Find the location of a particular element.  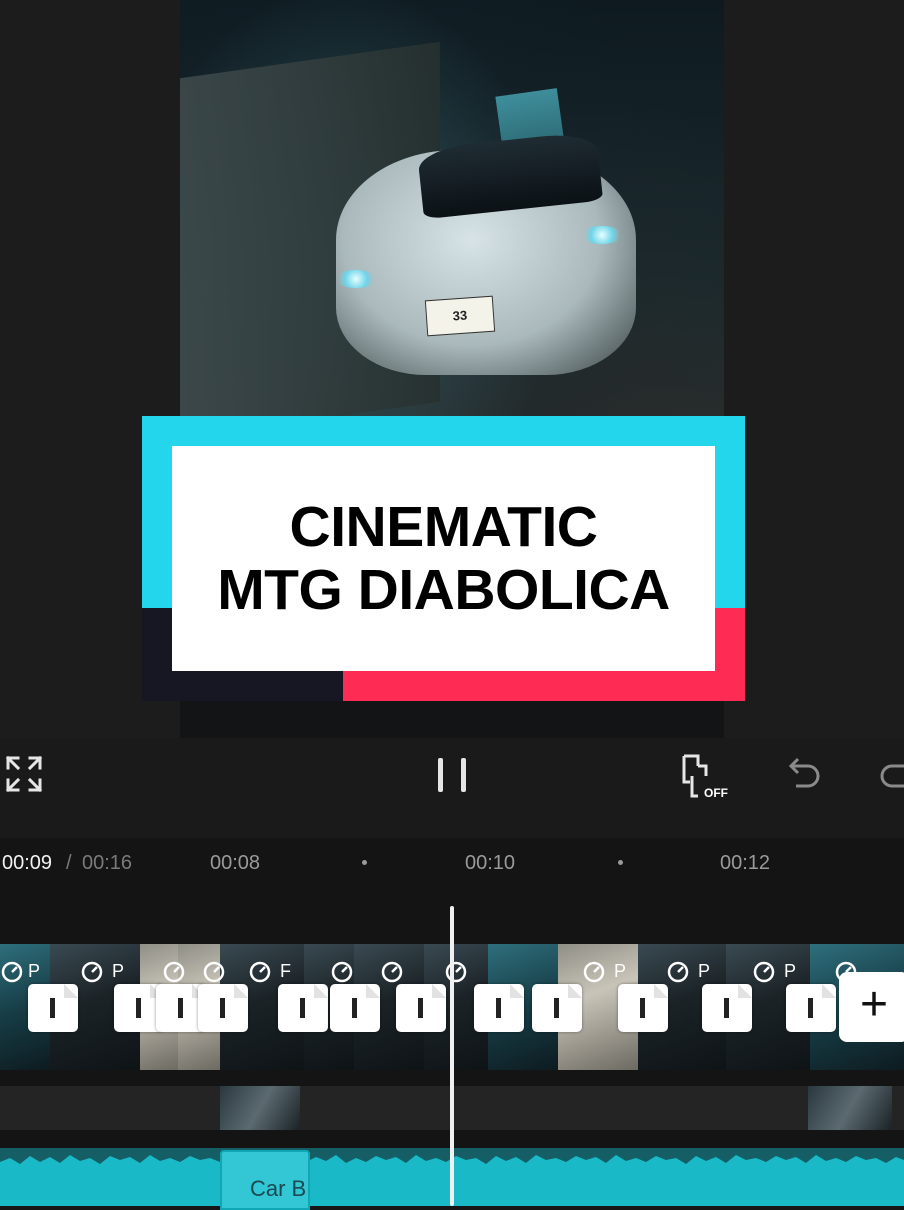

keyframe-state-label: OFF is located at coordinates (716, 793).